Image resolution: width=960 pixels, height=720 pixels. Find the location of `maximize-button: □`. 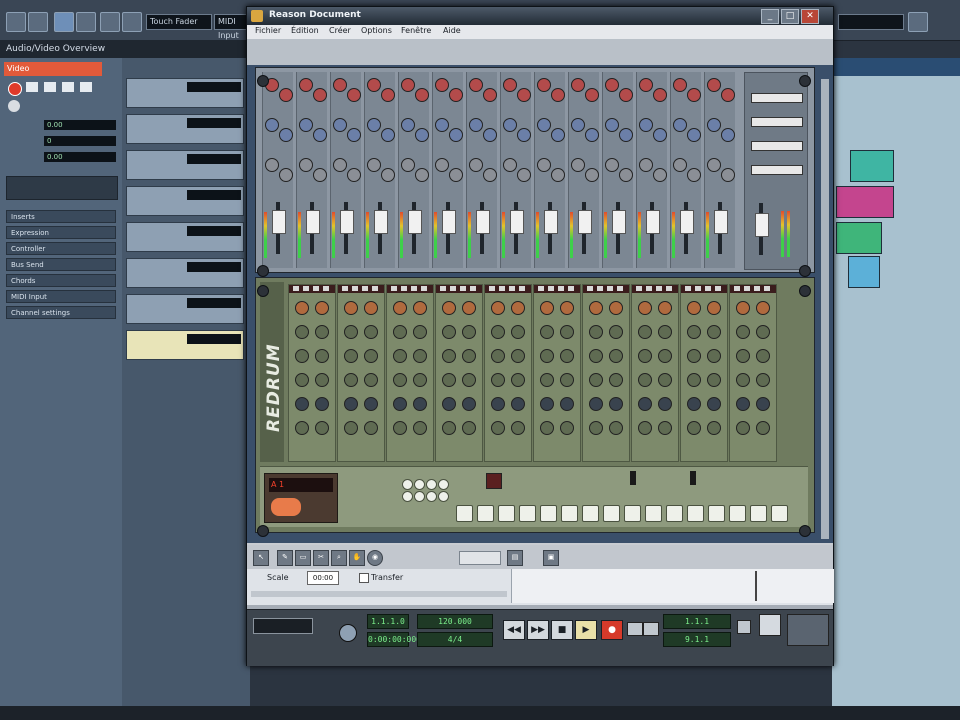

maximize-button: □ is located at coordinates (790, 16).